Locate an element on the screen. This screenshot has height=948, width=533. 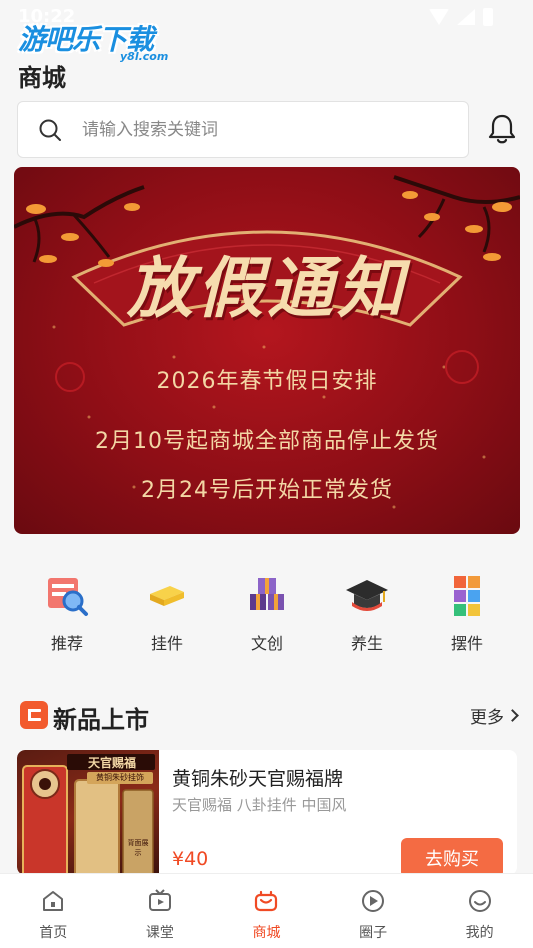
banner-title: 放假通知 is located at coordinates (267, 288).